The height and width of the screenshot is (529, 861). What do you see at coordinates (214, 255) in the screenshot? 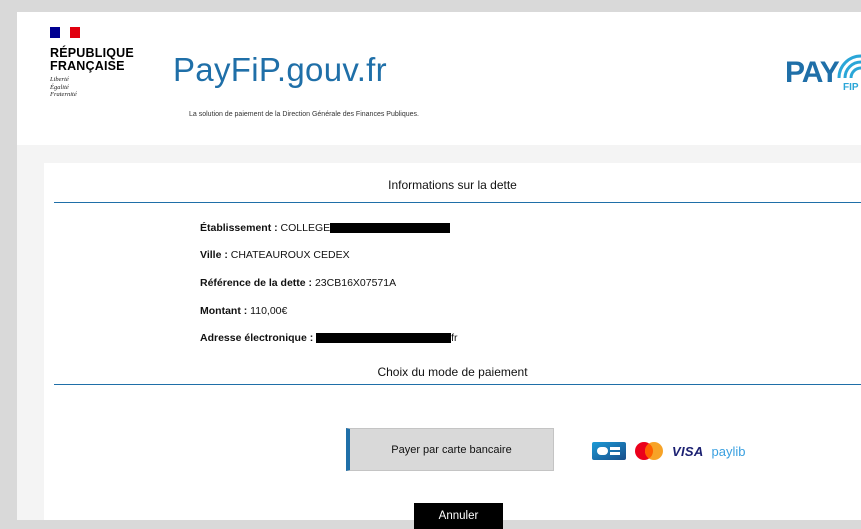
I see `ville-label: Ville :` at bounding box center [214, 255].